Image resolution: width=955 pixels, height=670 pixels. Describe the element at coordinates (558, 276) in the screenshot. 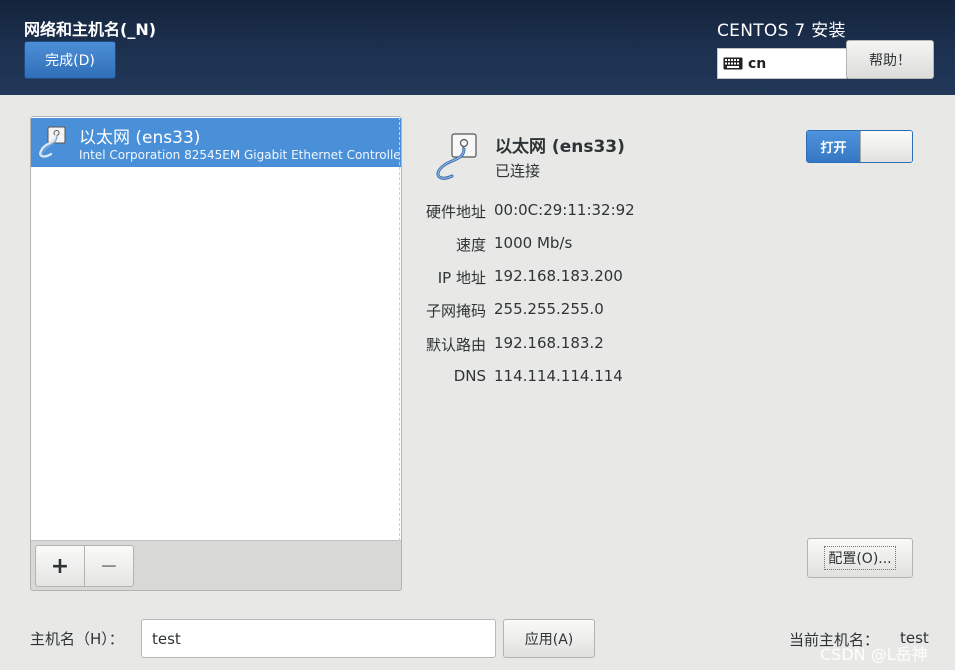

I see `prop-value-ip-address: 192.168.183.200` at that location.